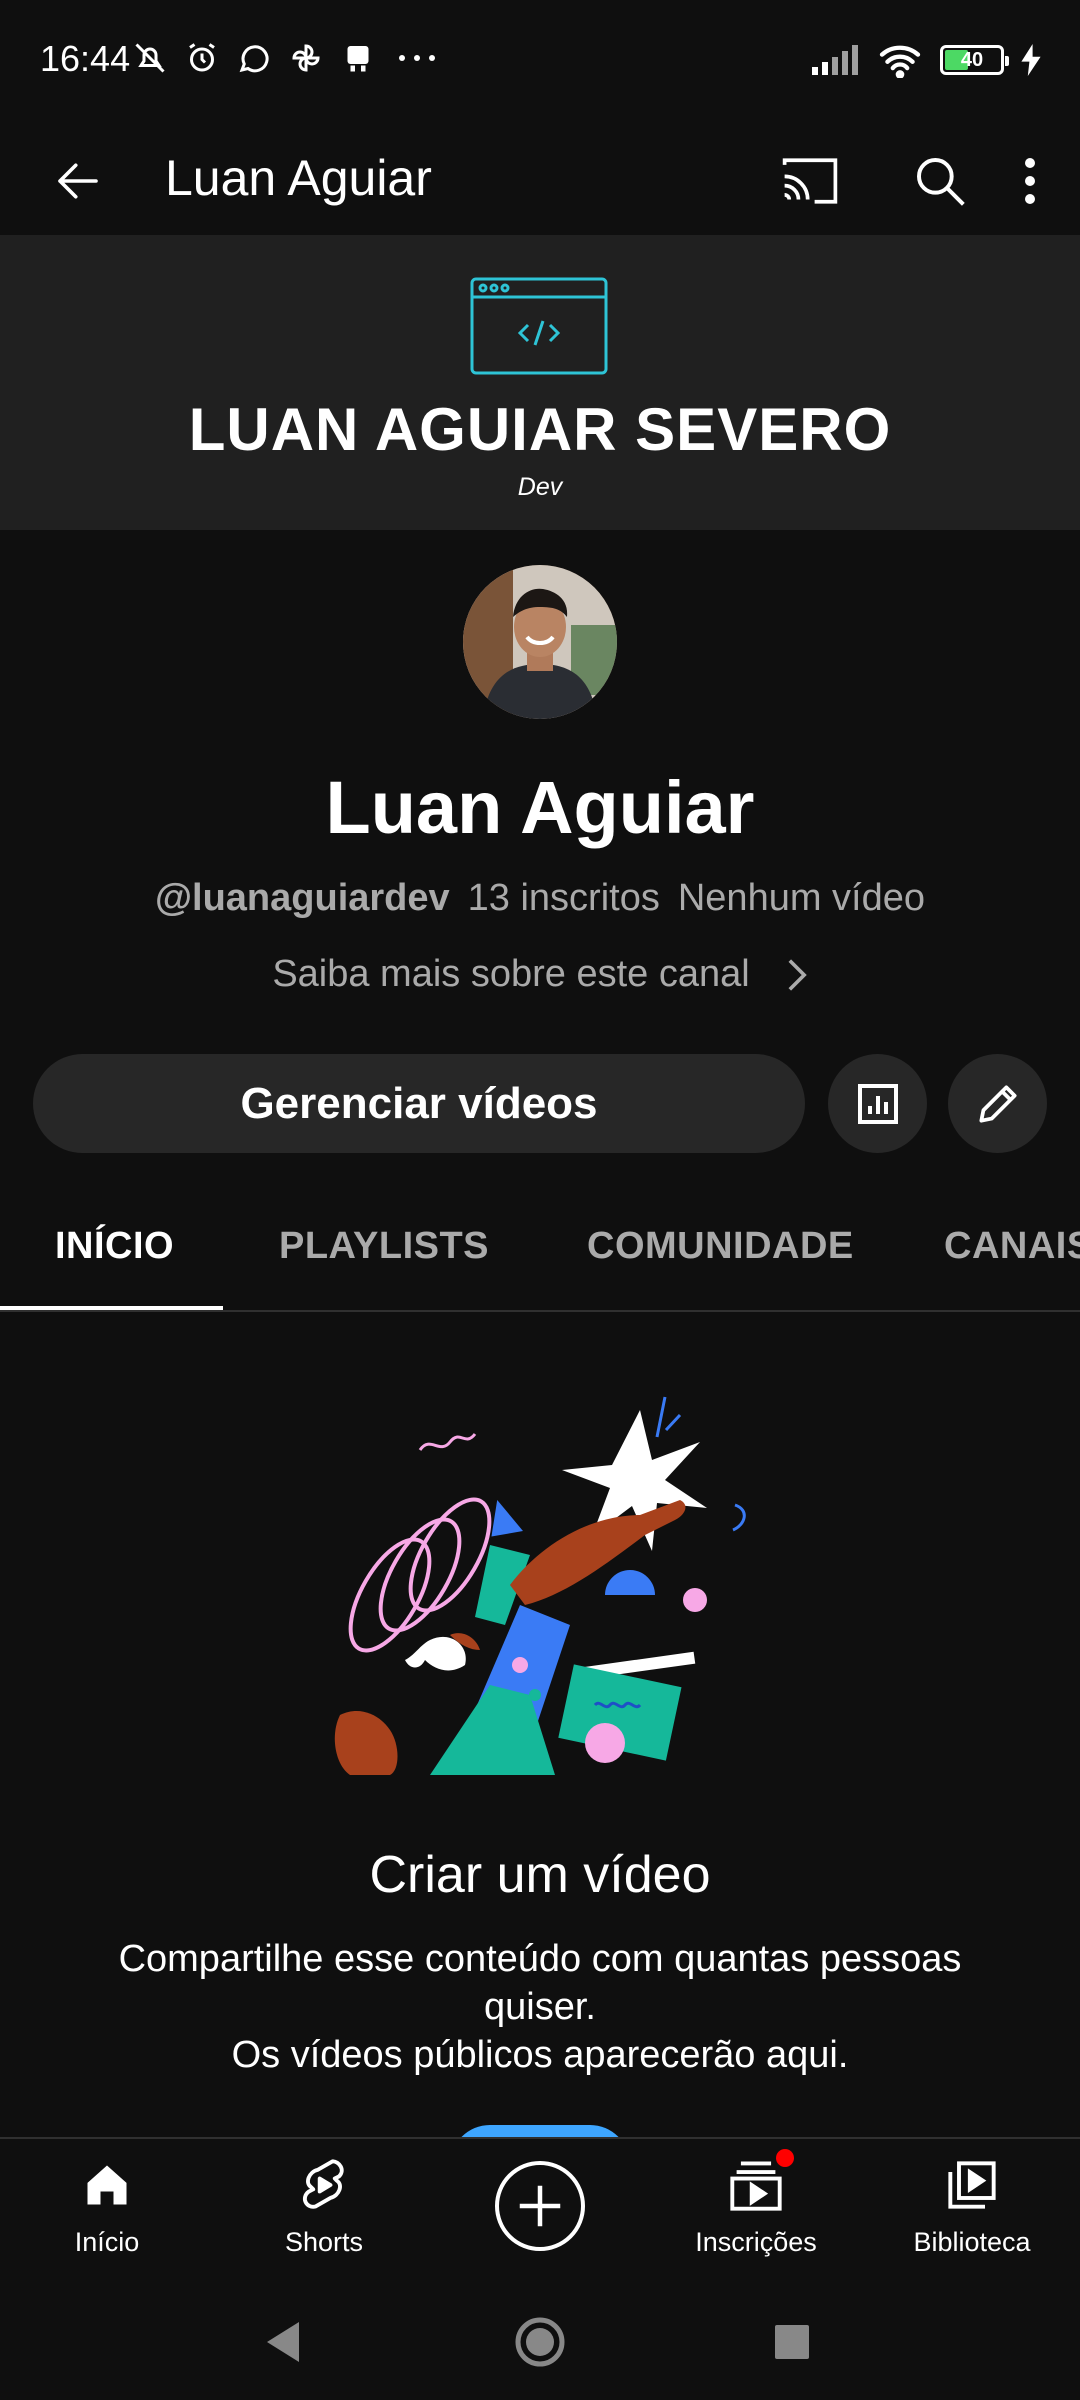 This screenshot has width=1080, height=2400. What do you see at coordinates (511, 974) in the screenshot?
I see `about-channel-label: Saiba mais sobre este canal` at bounding box center [511, 974].